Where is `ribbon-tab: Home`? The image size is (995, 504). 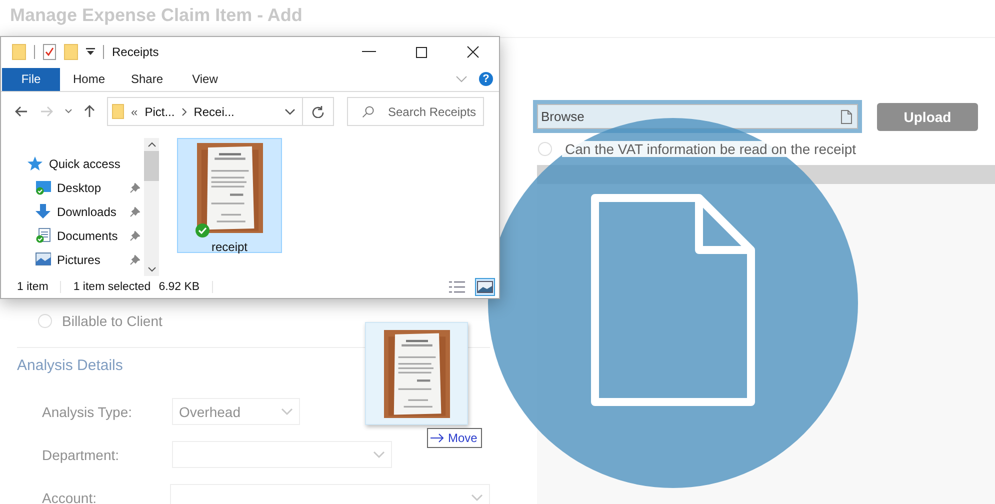
ribbon-tab: Home is located at coordinates (89, 79).